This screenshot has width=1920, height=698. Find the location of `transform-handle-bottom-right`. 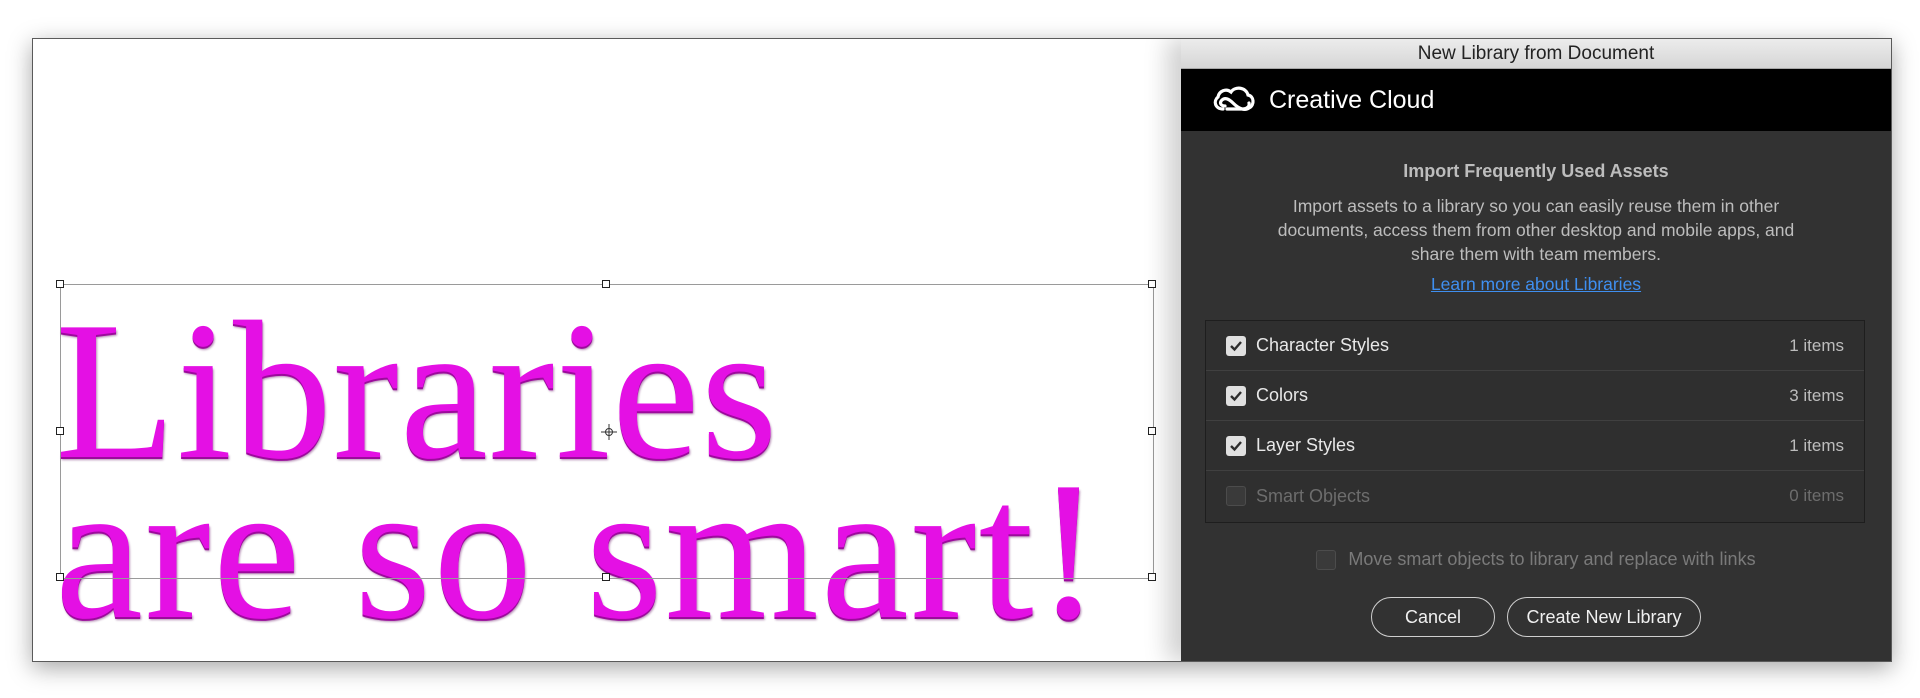

transform-handle-bottom-right is located at coordinates (1152, 577).